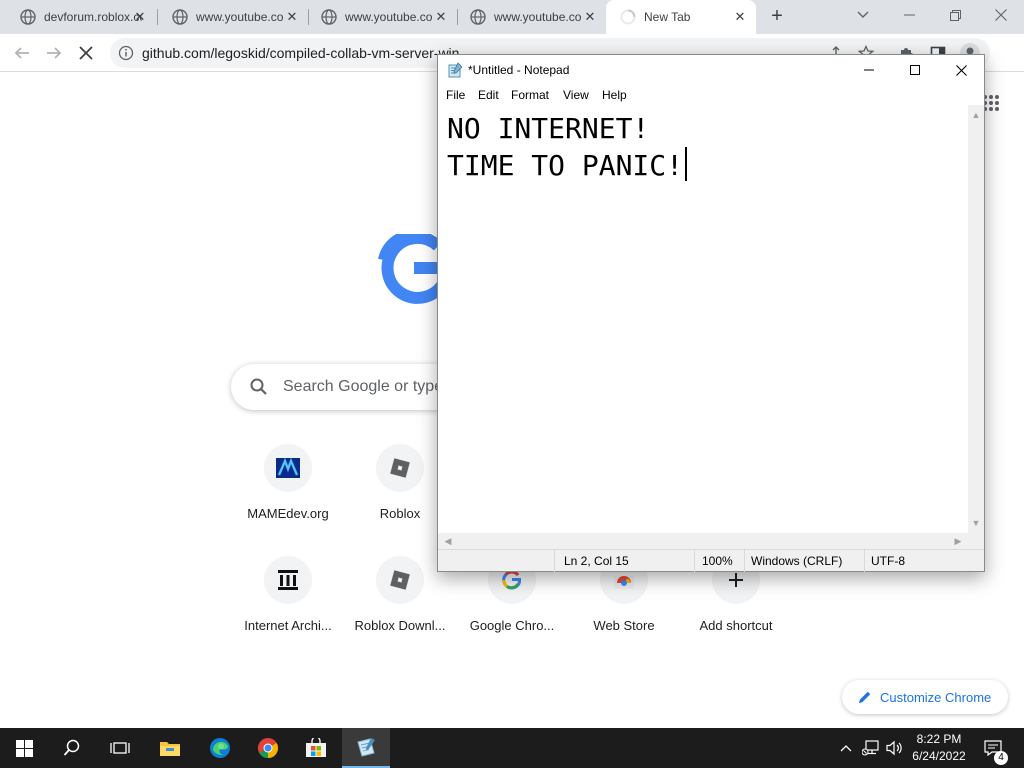 The image size is (1024, 768). What do you see at coordinates (519, 70) in the screenshot?
I see `notepad-title: *Untitled - Notepad` at bounding box center [519, 70].